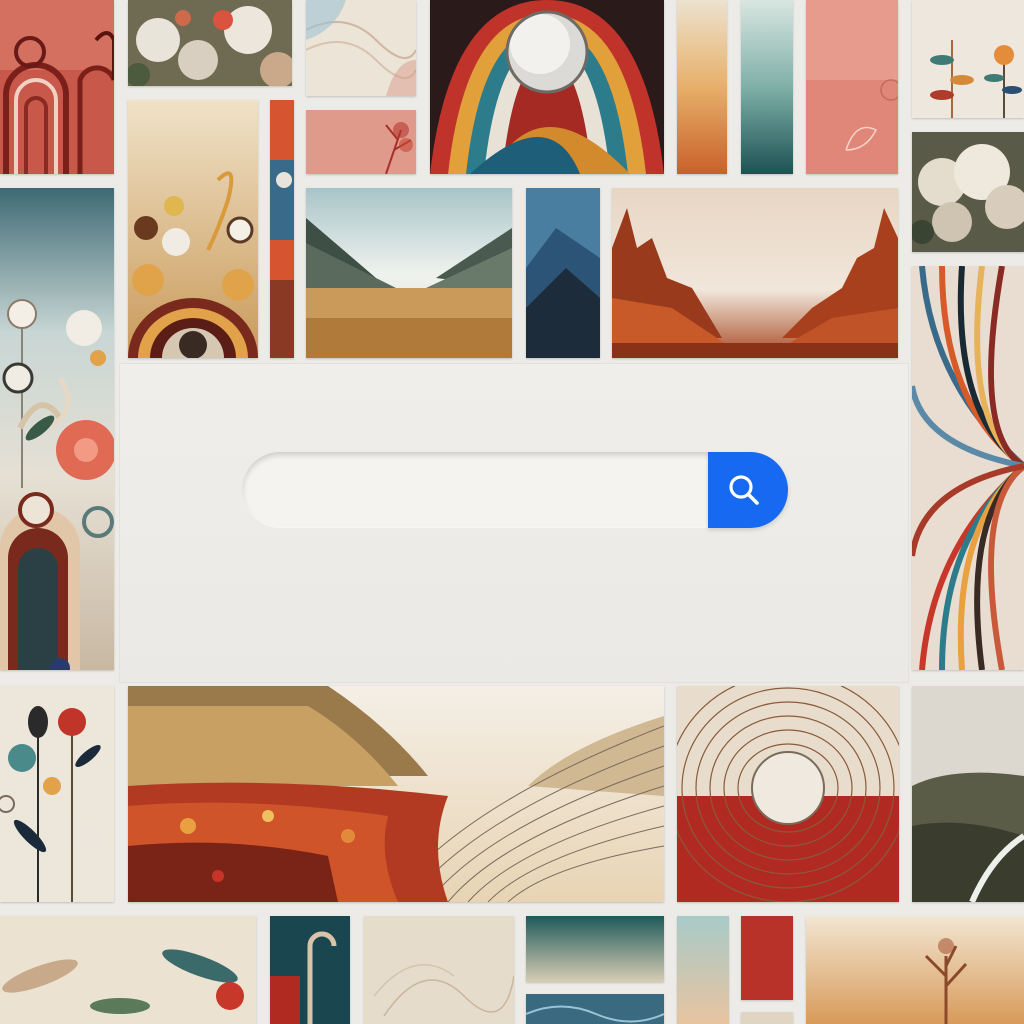  I want to click on thumbnail-white-flowers, so click(210, 43).